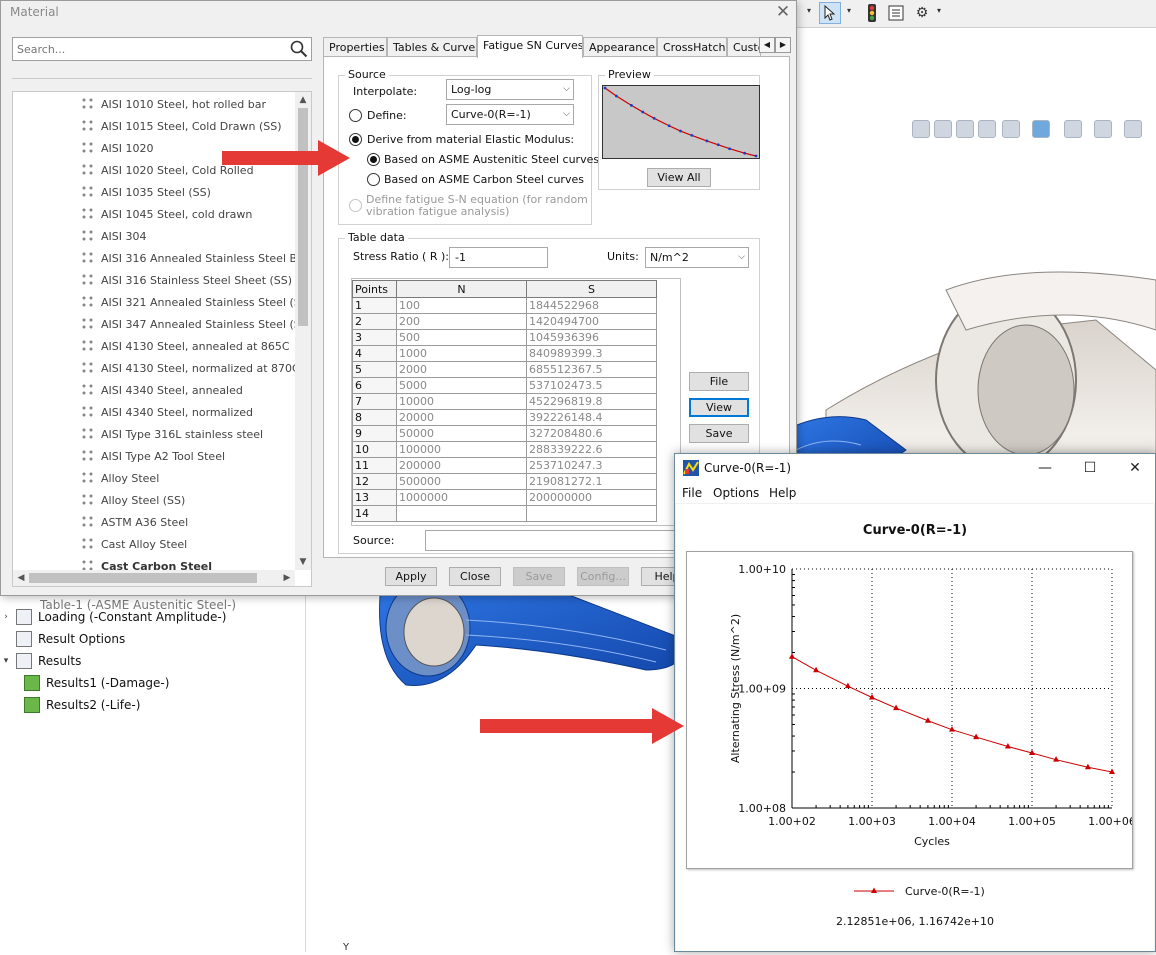 The width and height of the screenshot is (1156, 955). What do you see at coordinates (1133, 129) in the screenshot?
I see `scene-icon` at bounding box center [1133, 129].